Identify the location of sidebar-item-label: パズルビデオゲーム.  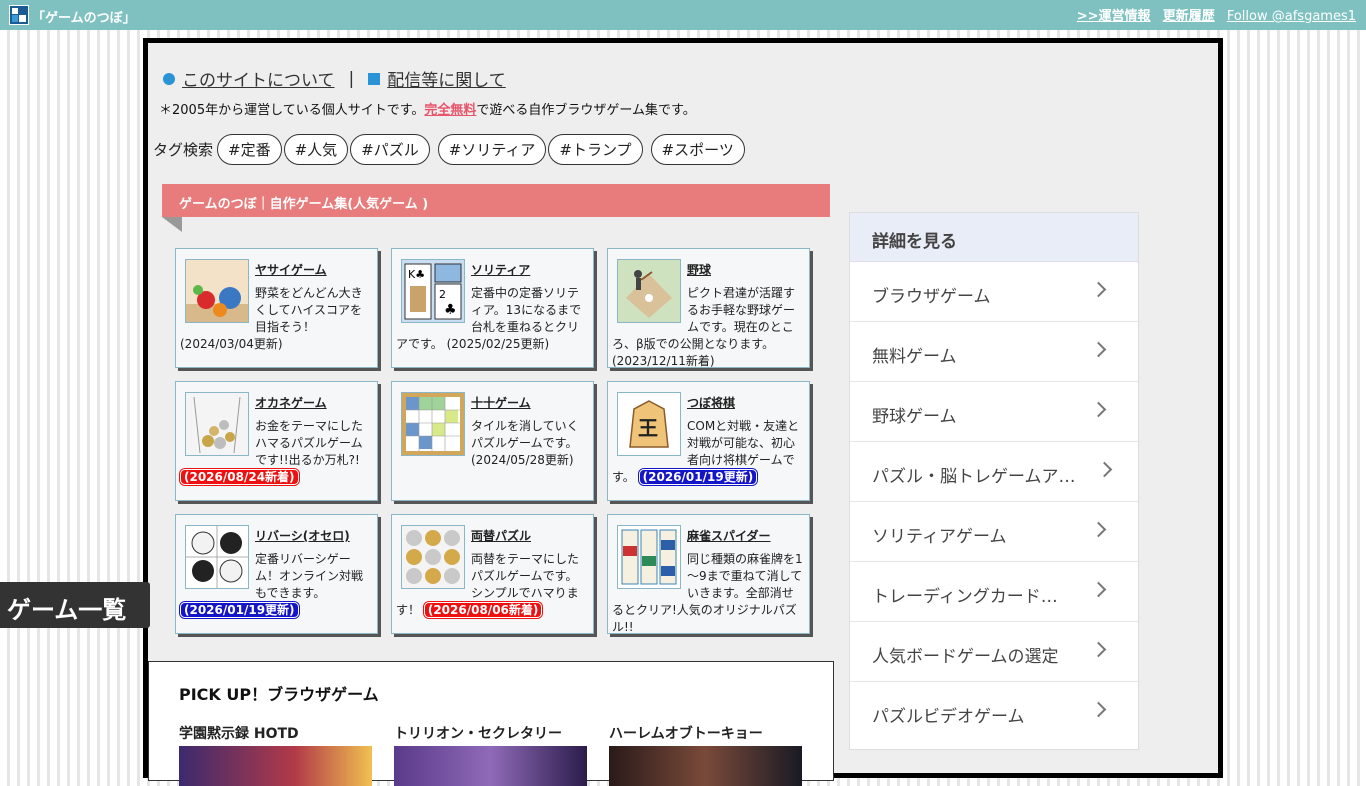
(948, 717).